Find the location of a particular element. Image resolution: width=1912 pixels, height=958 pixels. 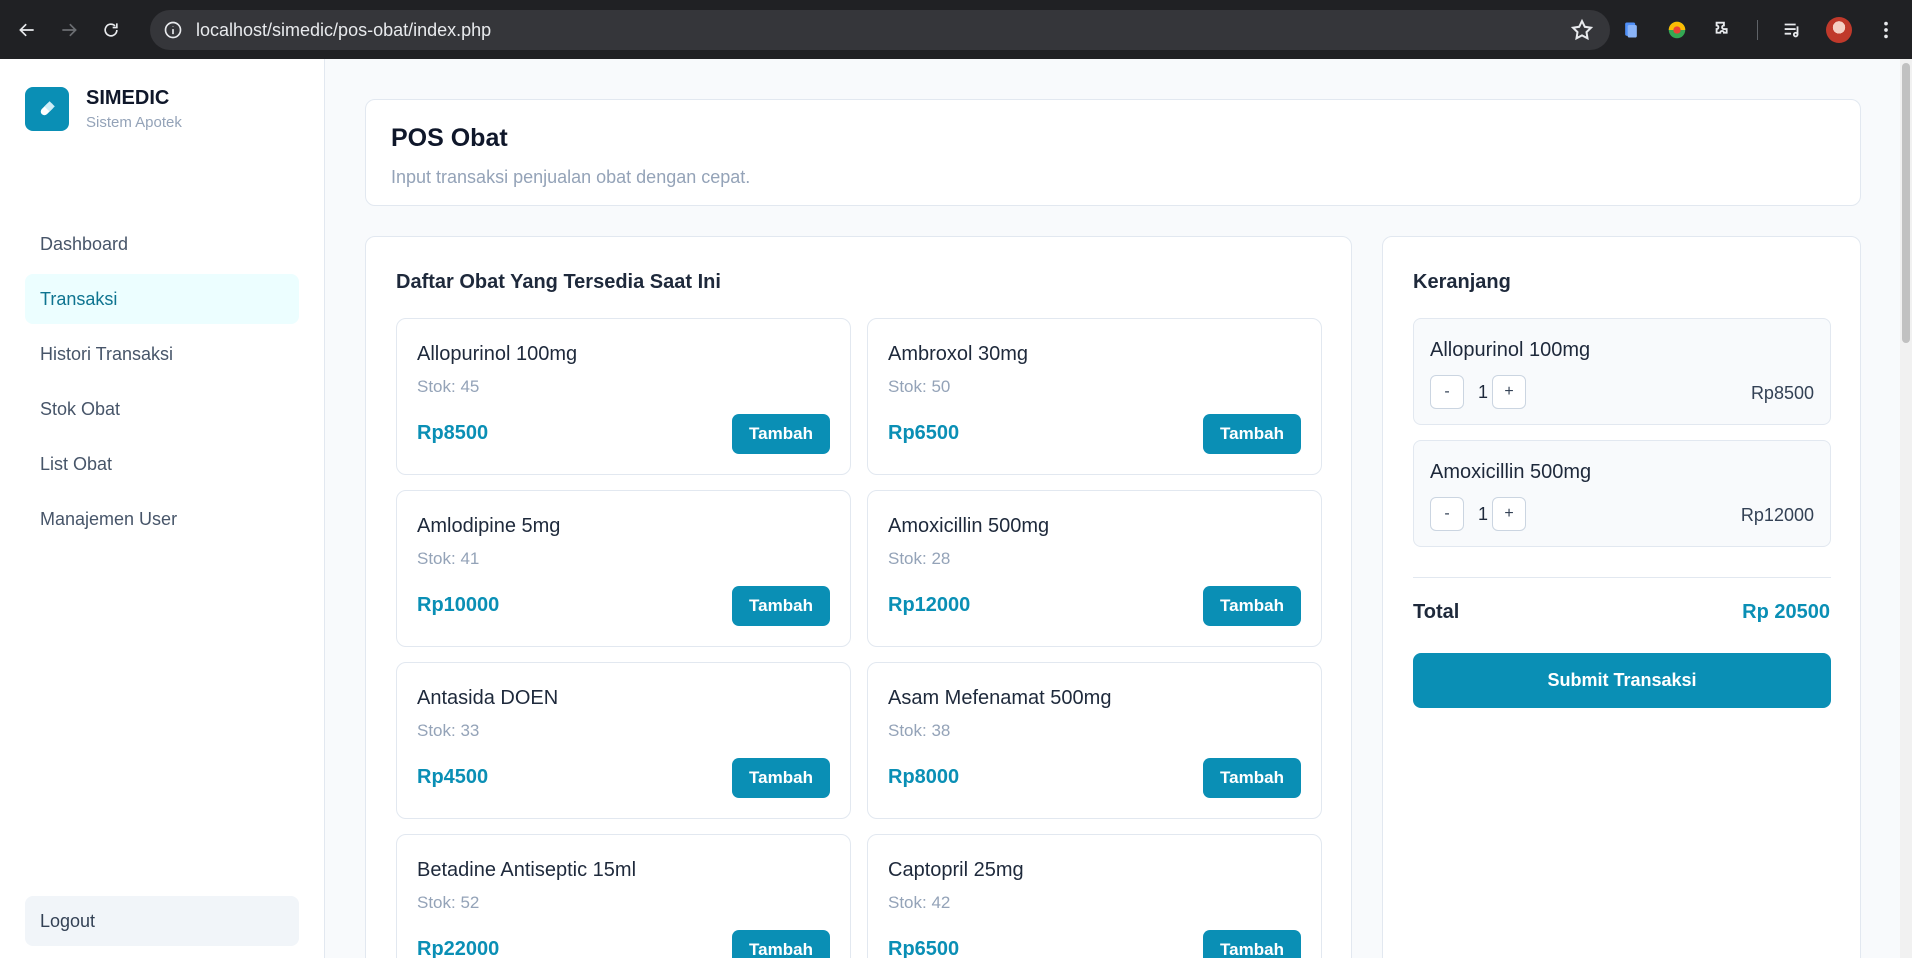

extension-icon is located at coordinates (1723, 30).